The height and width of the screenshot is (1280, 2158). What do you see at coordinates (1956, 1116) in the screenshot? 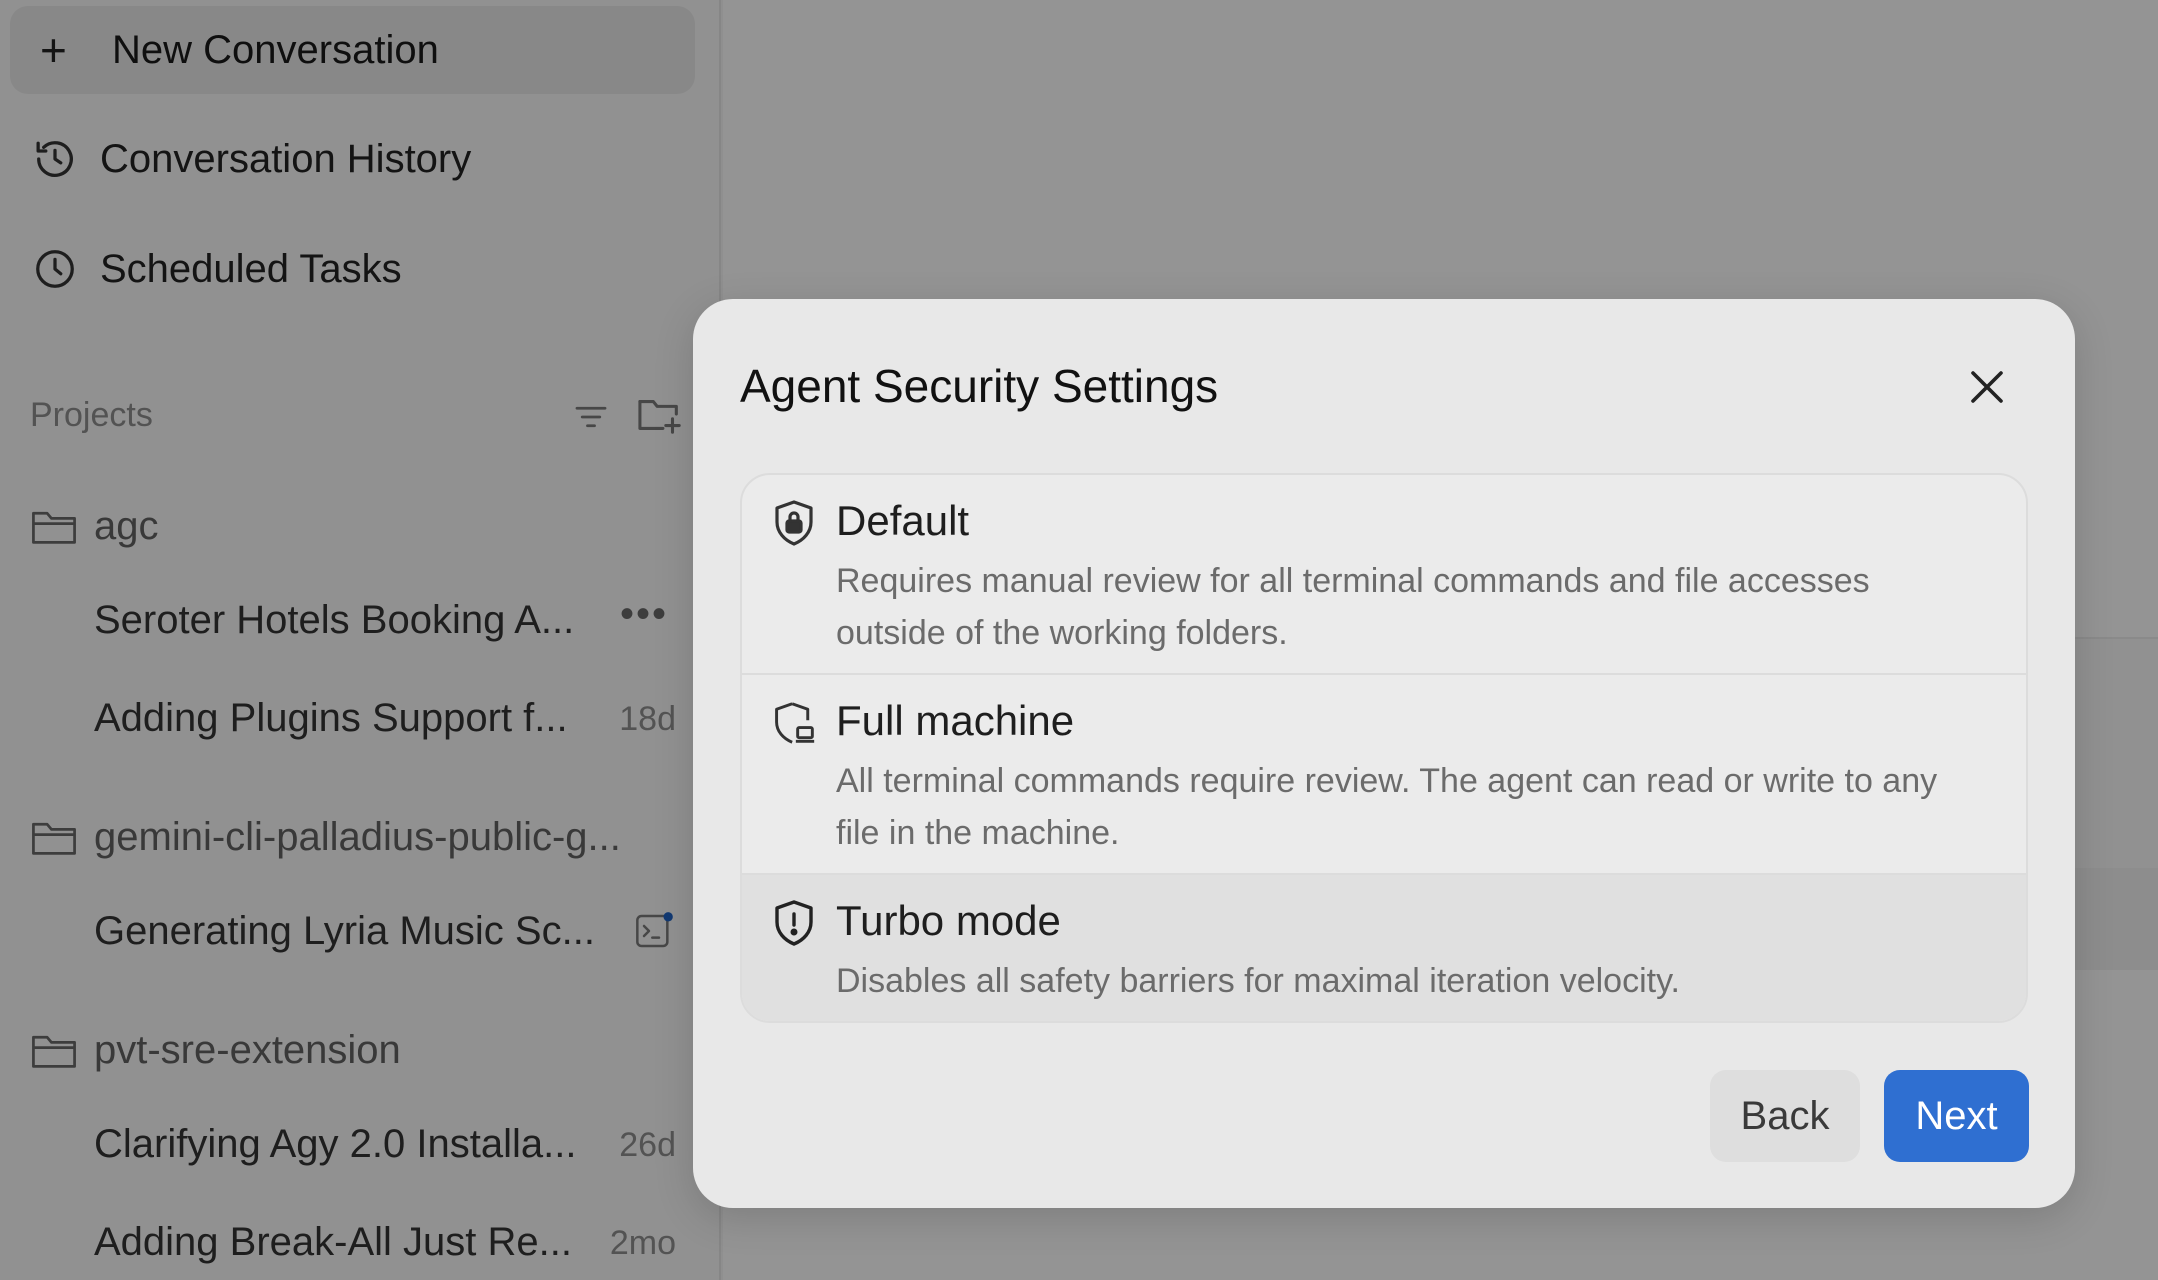
I see `next-button: Next` at bounding box center [1956, 1116].